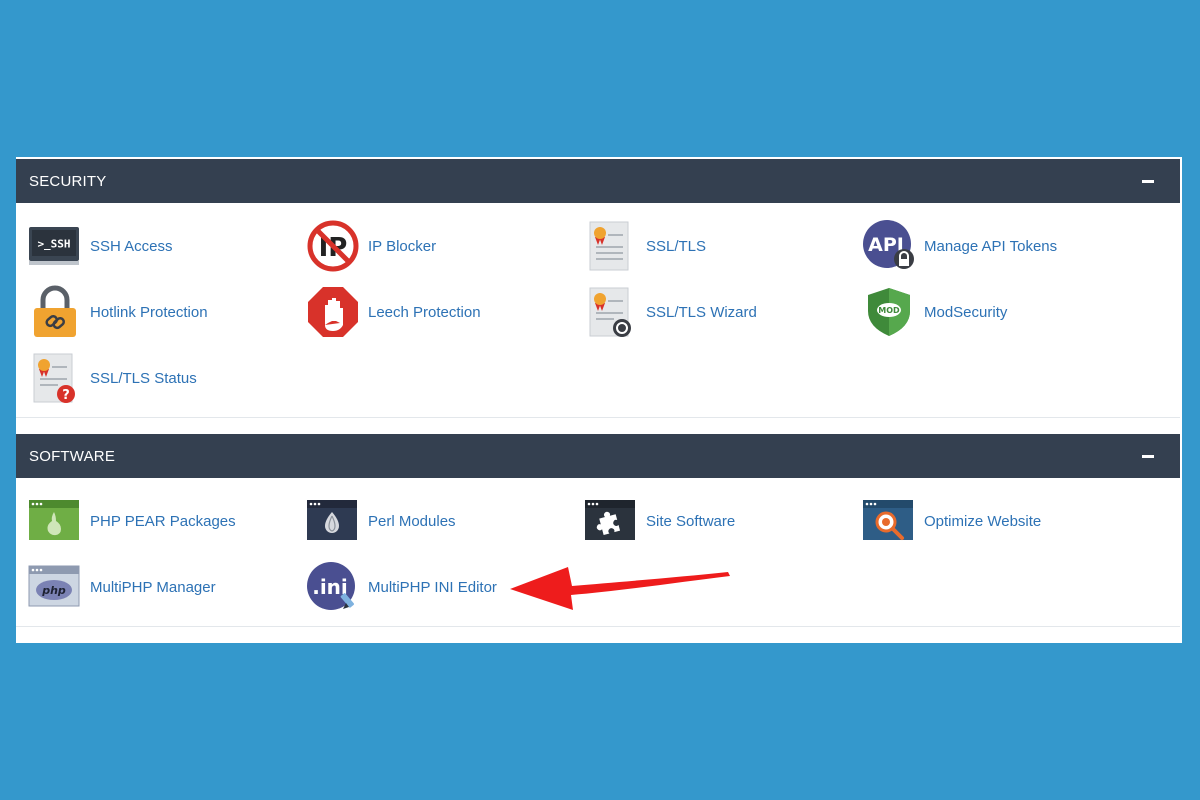  I want to click on ssl-tls-status-item: ? SSL/TLS Status, so click(163, 378).